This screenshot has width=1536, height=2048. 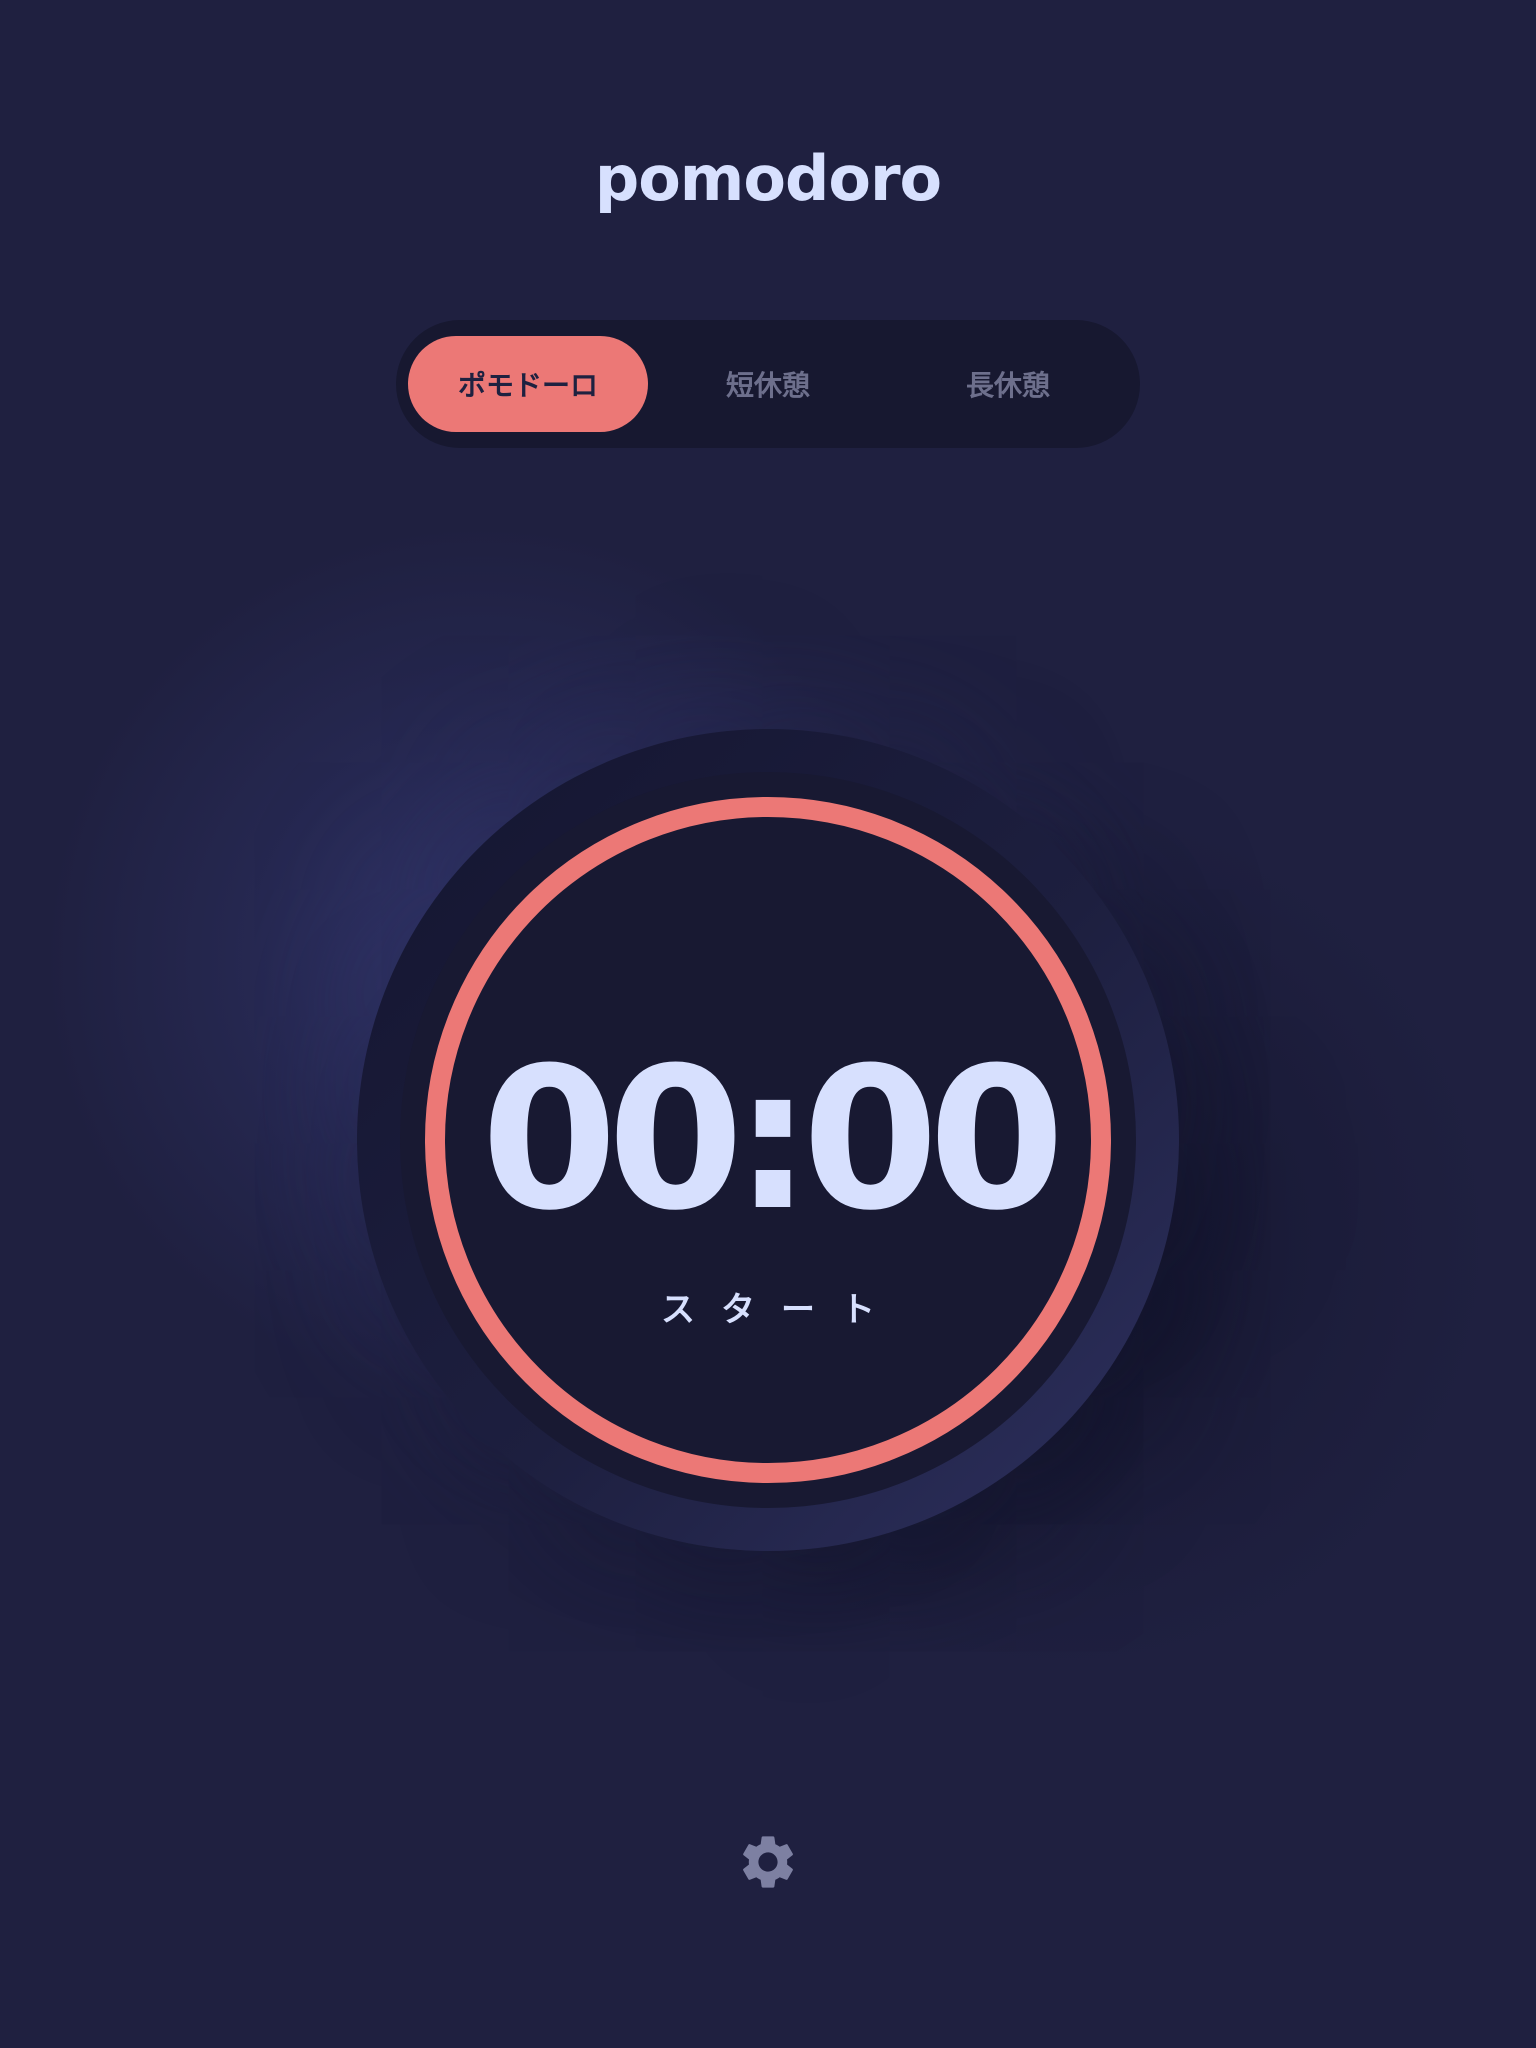 I want to click on start-button: スタート, so click(x=768, y=1306).